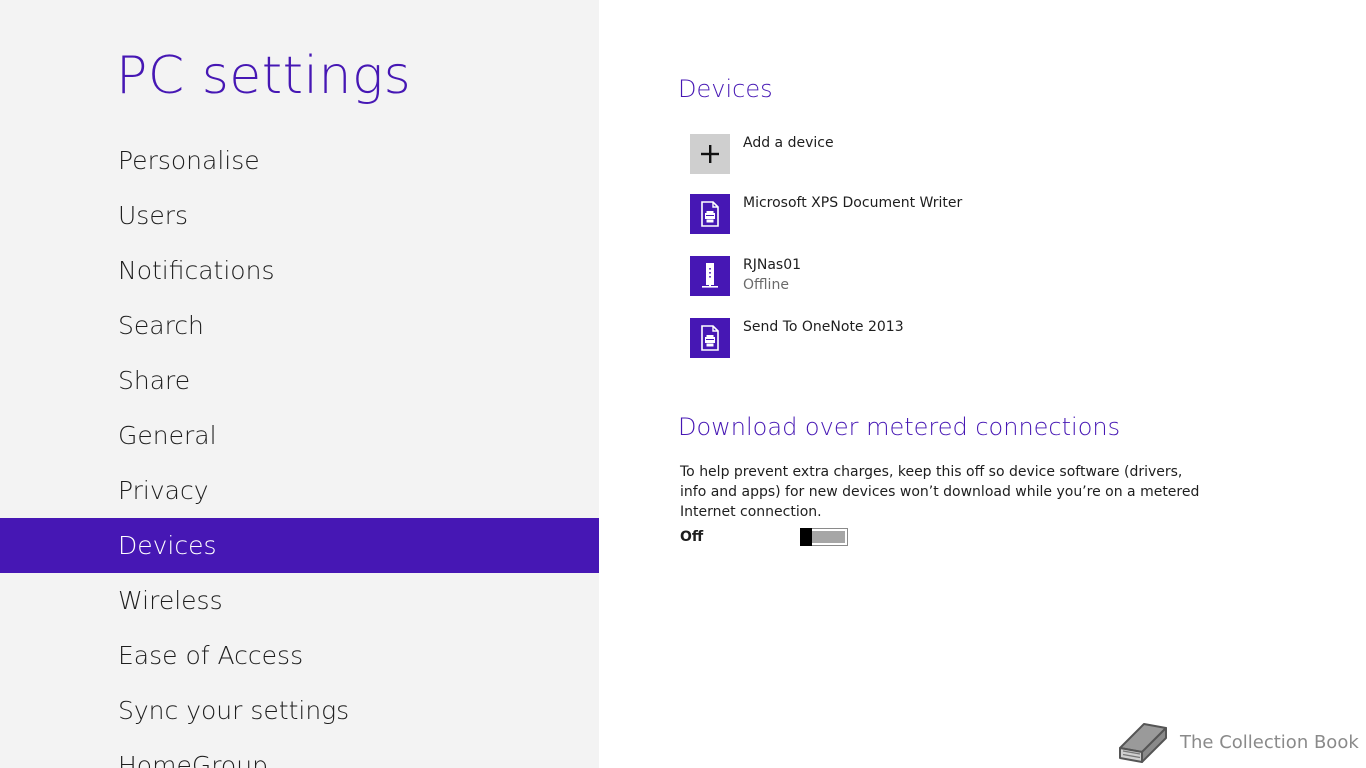  Describe the element at coordinates (806, 537) in the screenshot. I see `toggle-thumb` at that location.